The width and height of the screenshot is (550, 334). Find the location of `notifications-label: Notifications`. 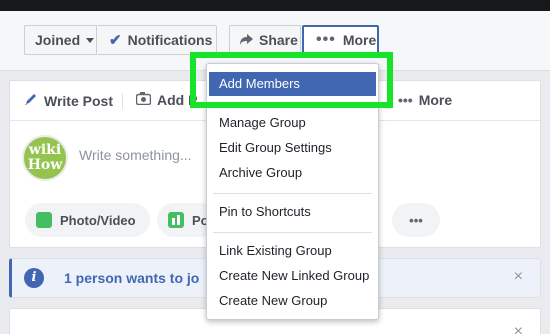

notifications-label: Notifications is located at coordinates (170, 40).